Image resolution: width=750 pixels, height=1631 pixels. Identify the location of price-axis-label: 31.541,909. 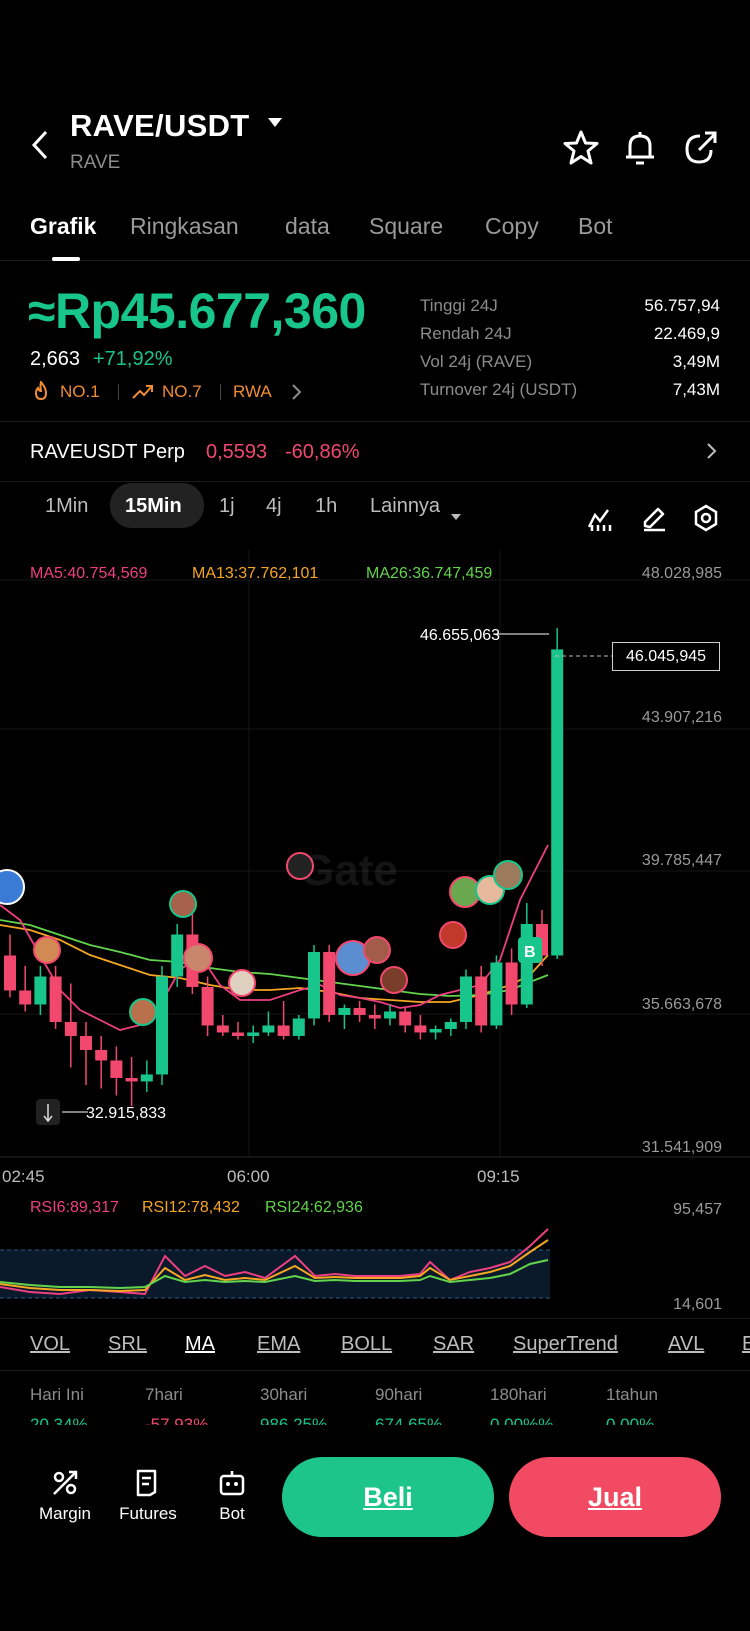
(681, 1147).